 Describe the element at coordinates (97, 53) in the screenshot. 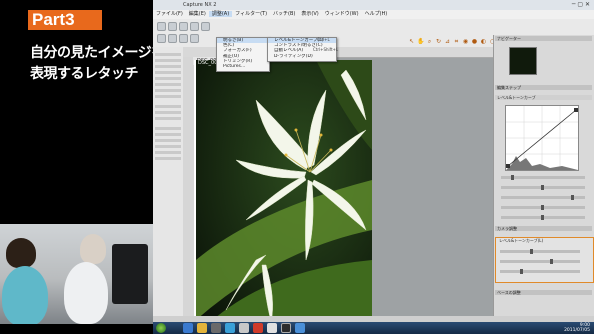

I see `title-line-1: 自分の見たイメージを` at that location.